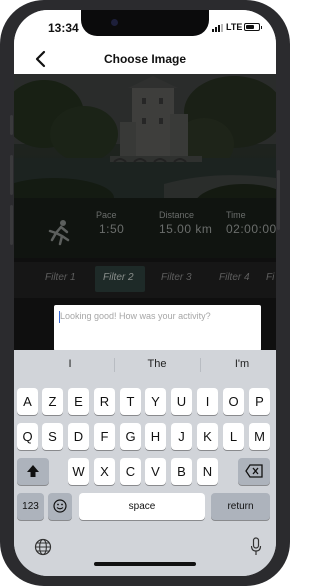 The height and width of the screenshot is (586, 320). I want to click on return-key: return, so click(240, 506).